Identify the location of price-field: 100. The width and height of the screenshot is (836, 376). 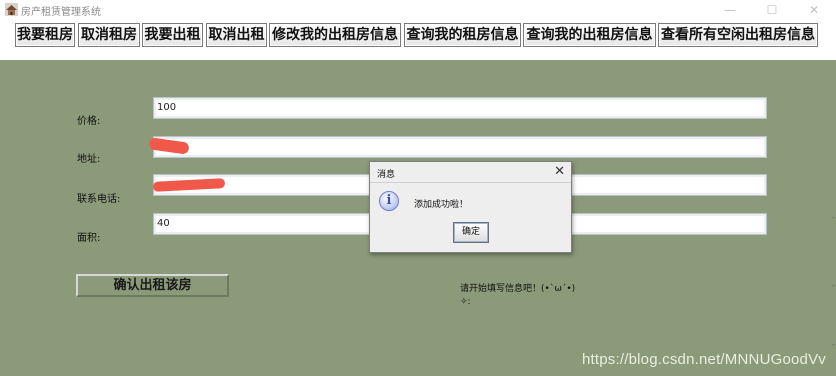
(460, 108).